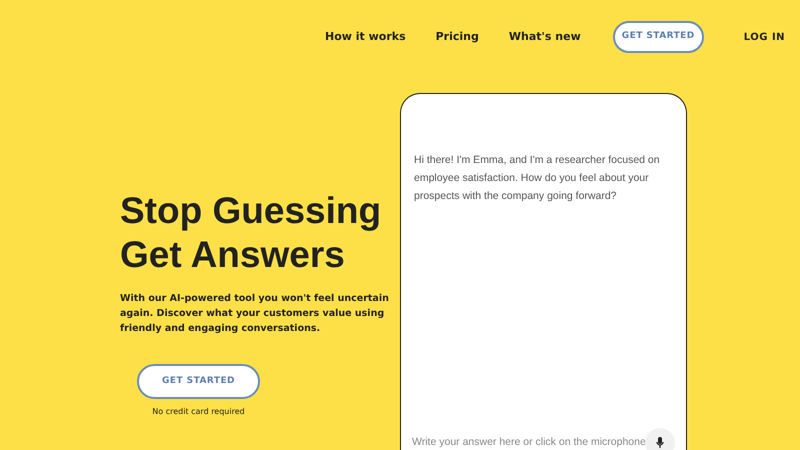  I want to click on microphone-button, so click(660, 439).